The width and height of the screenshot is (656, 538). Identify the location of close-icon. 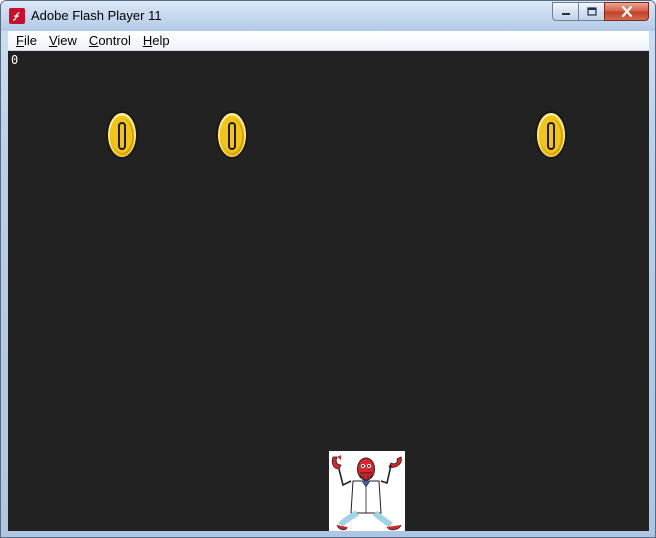
(626, 11).